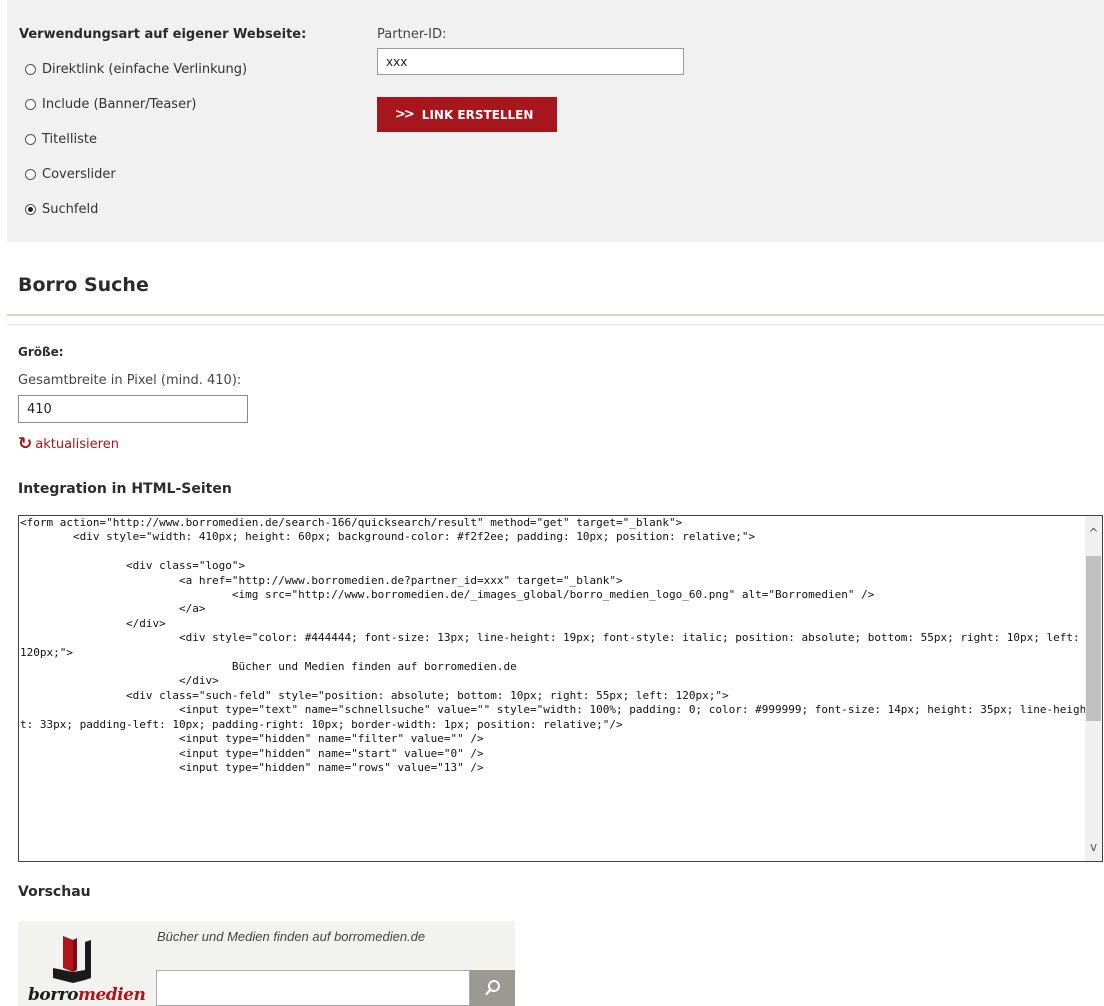 Image resolution: width=1104 pixels, height=1006 pixels. Describe the element at coordinates (30, 139) in the screenshot. I see `radio-button-titelliste` at that location.